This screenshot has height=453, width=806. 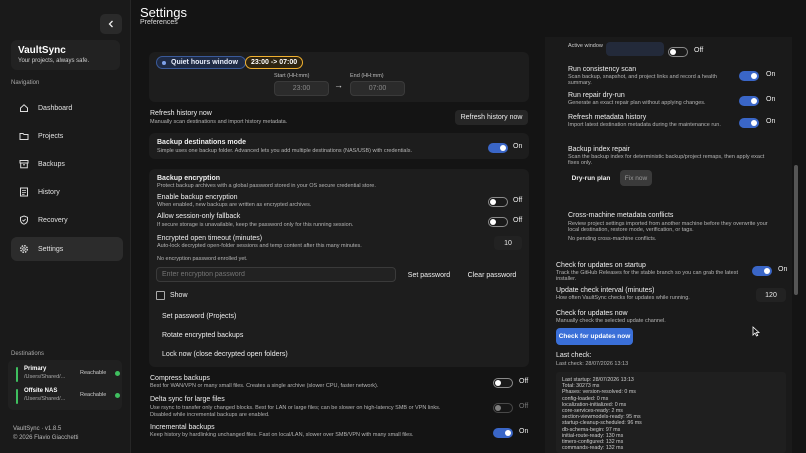 What do you see at coordinates (46, 438) in the screenshot?
I see `copyright-text: © 2026 Flavio Giacchetti` at bounding box center [46, 438].